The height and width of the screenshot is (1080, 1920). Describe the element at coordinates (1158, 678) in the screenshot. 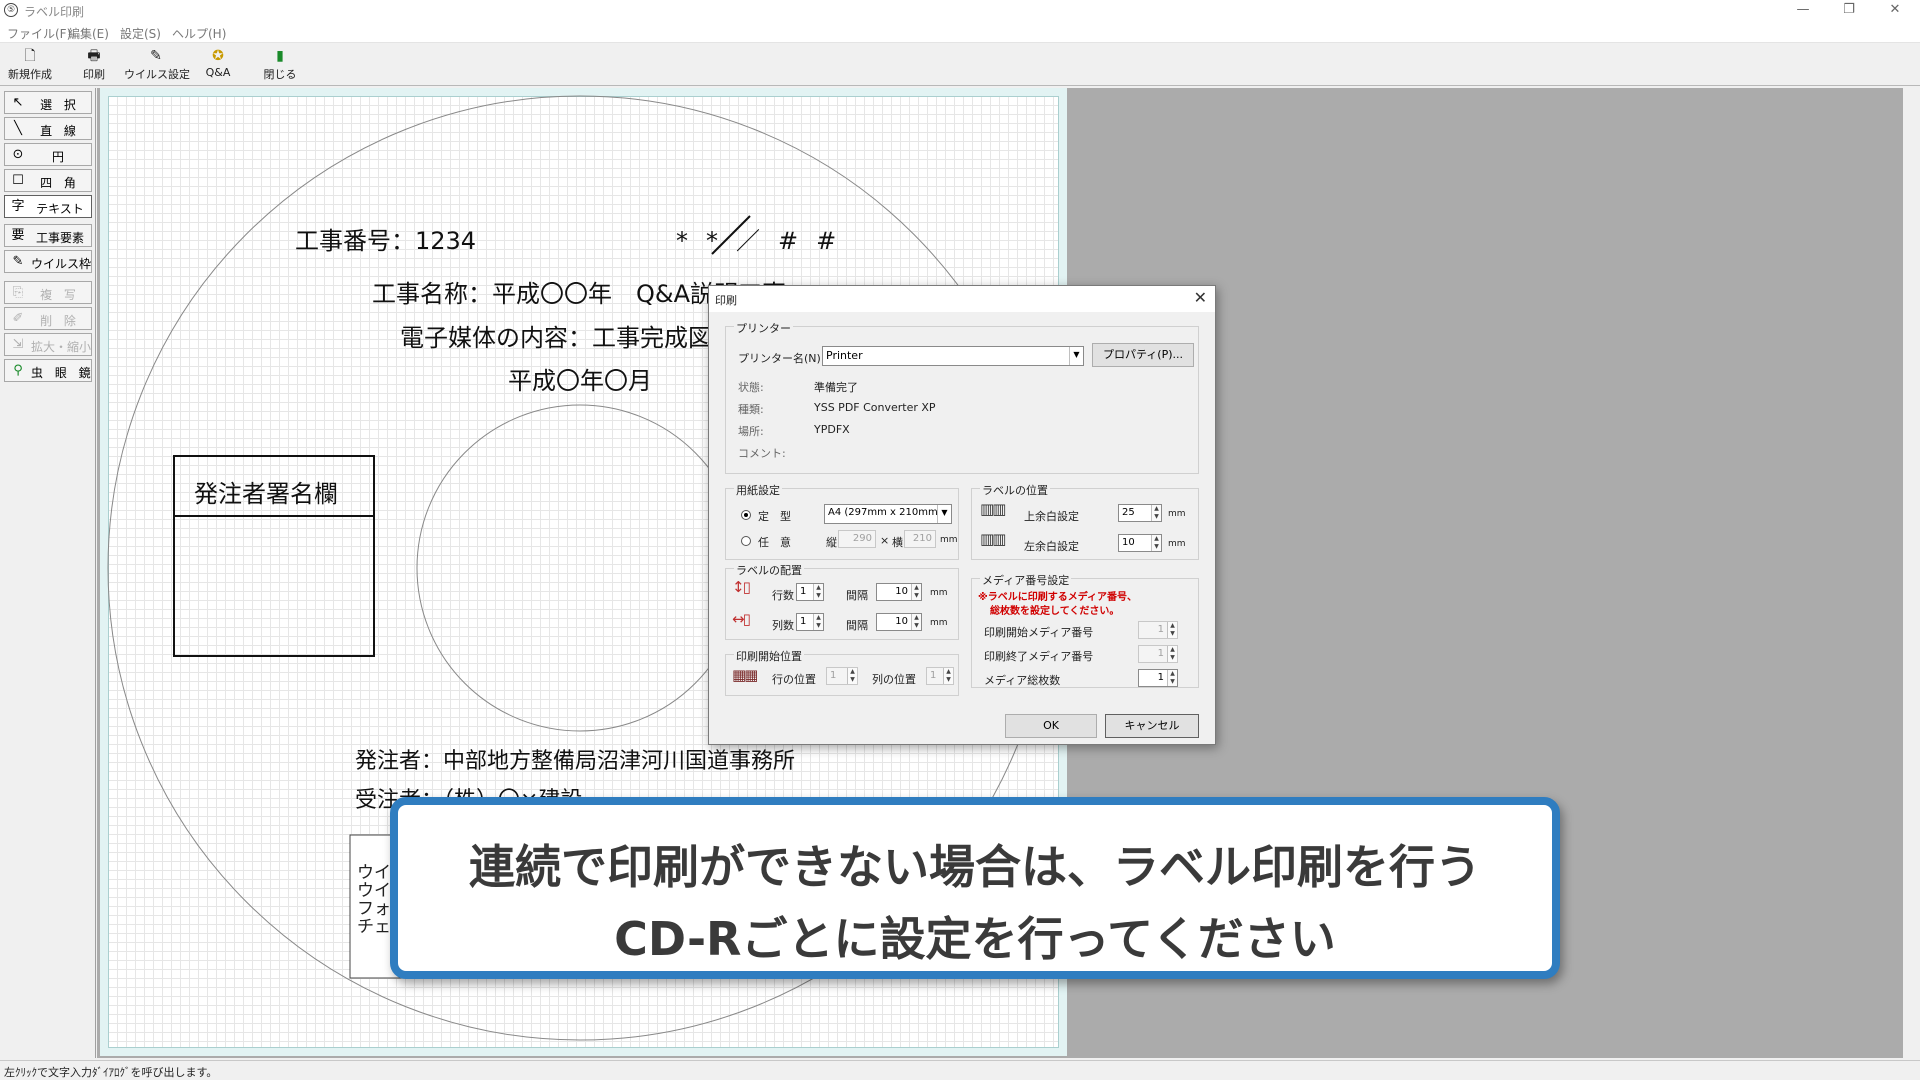

I see `media-total-input: 1 ▲ ▼` at that location.